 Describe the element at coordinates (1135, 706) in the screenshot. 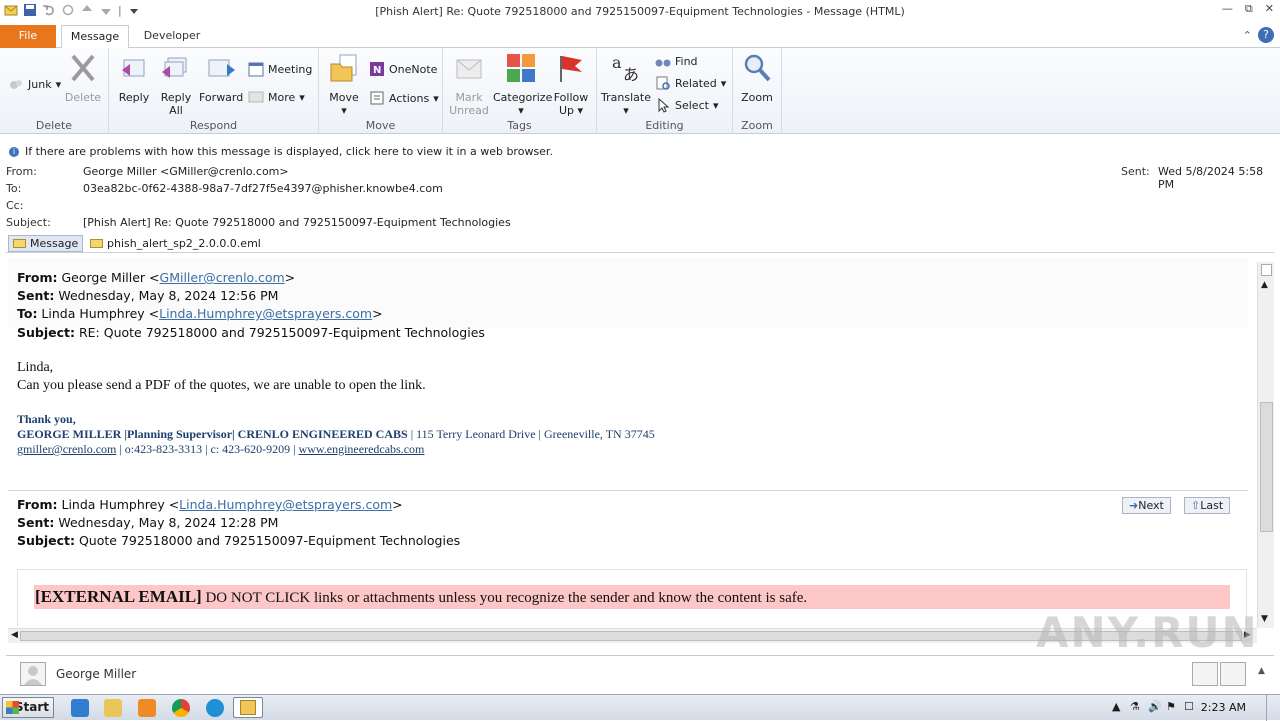

I see `network-icon: ⚗` at that location.